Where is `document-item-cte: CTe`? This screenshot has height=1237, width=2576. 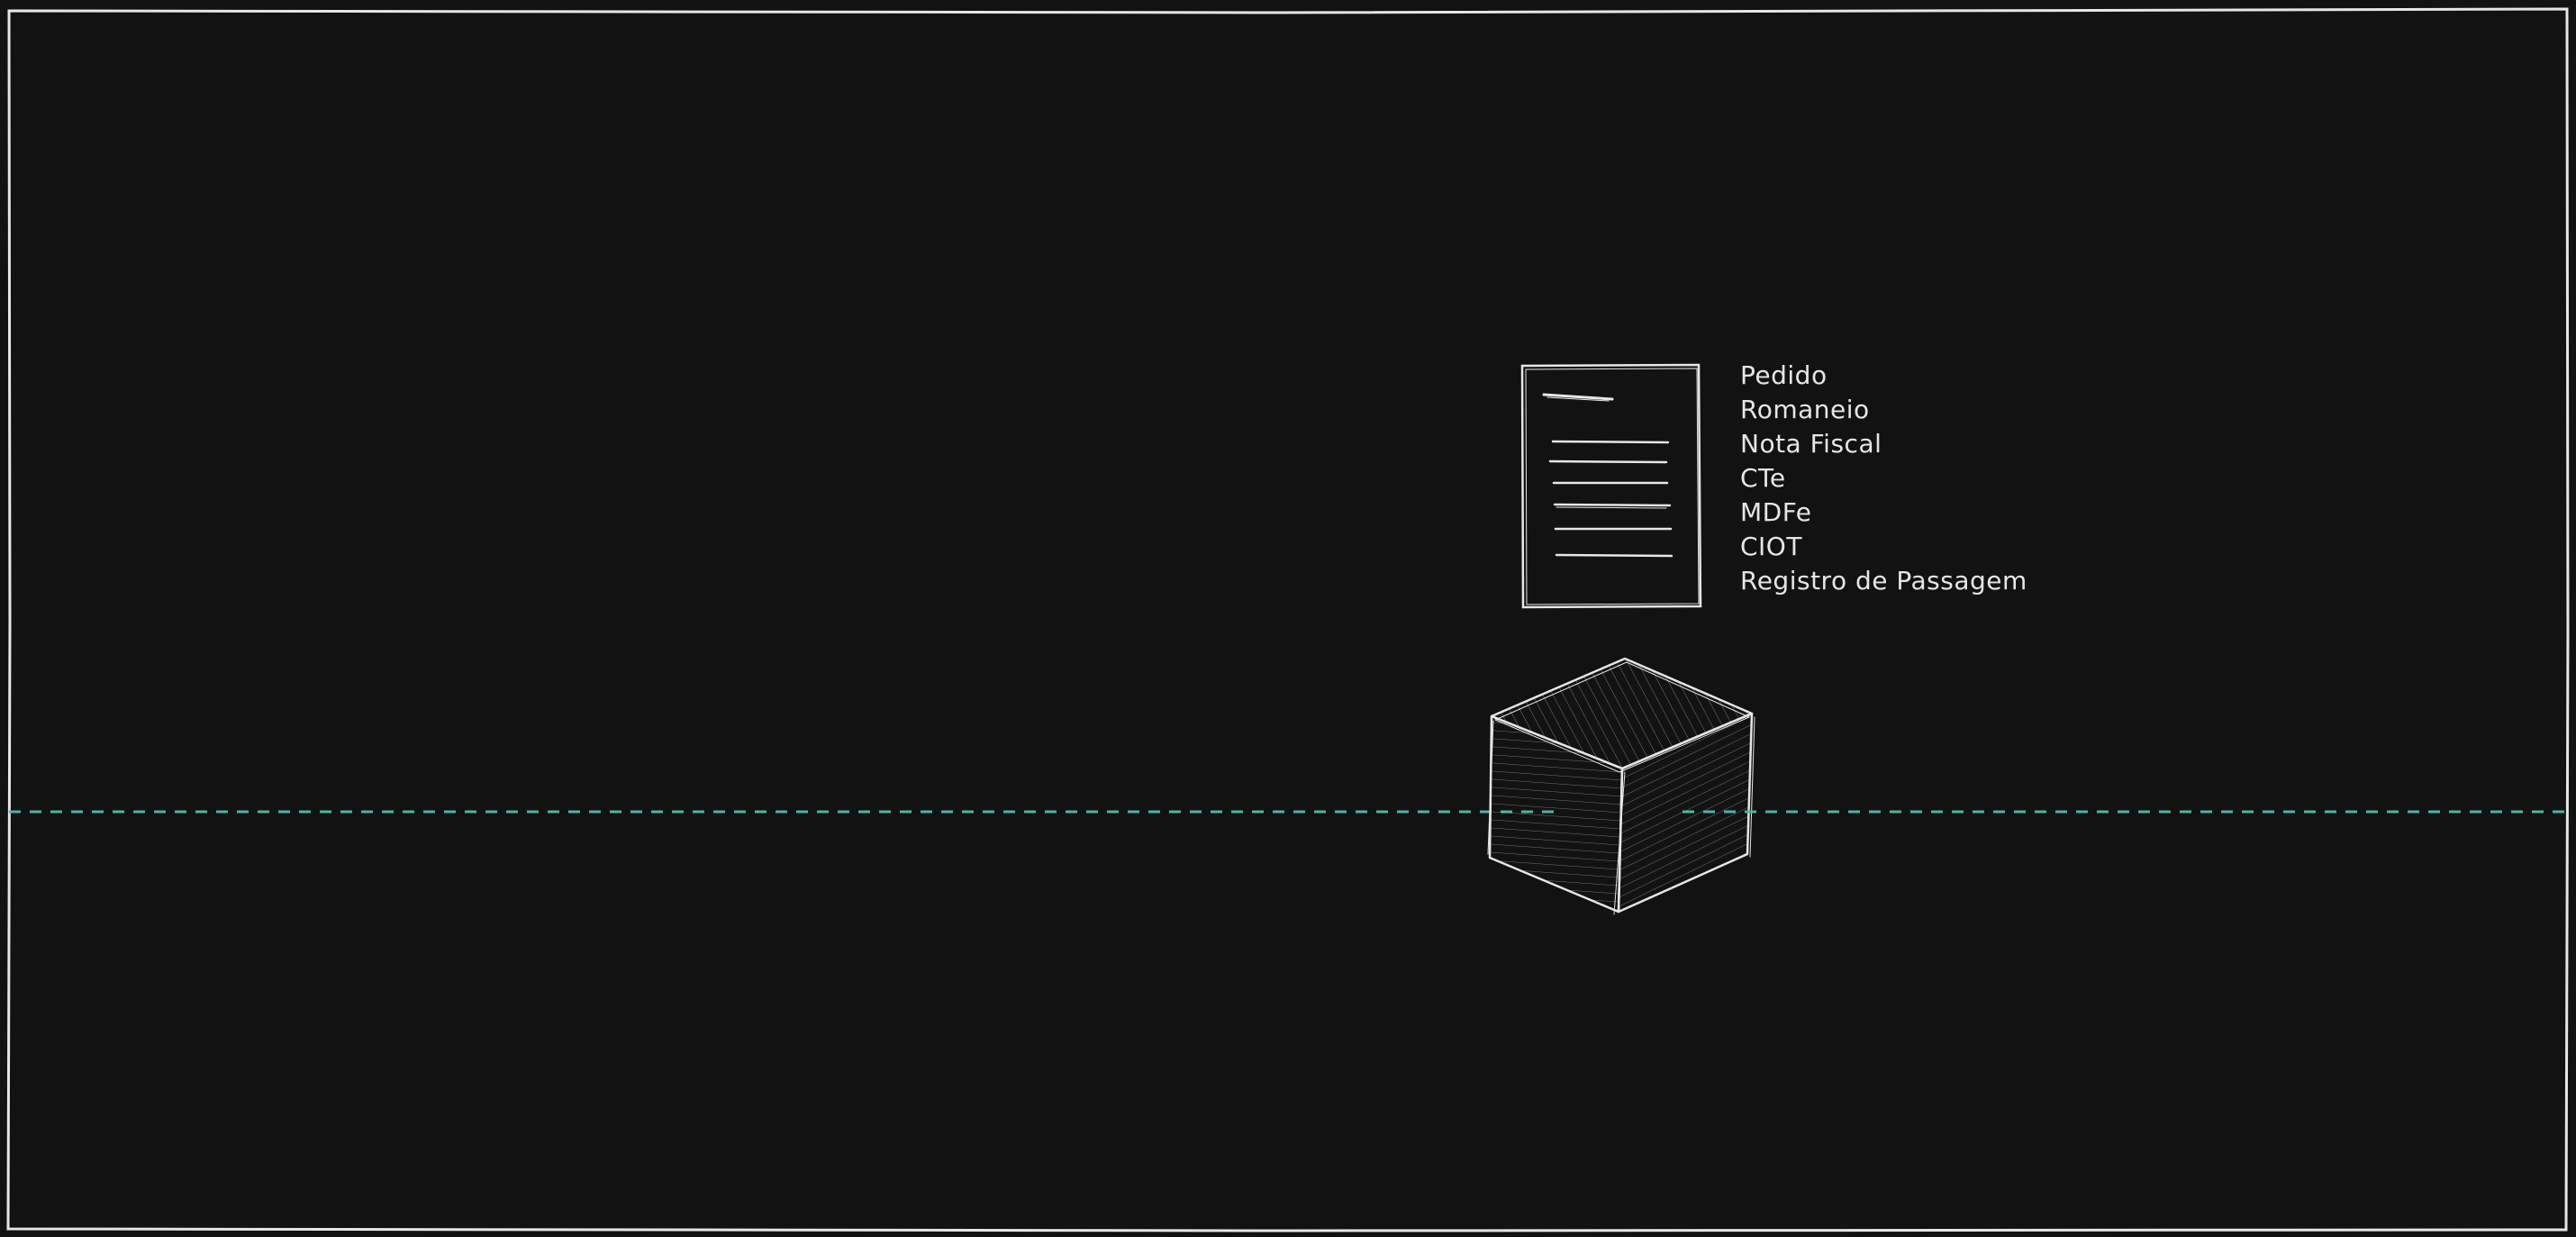 document-item-cte: CTe is located at coordinates (1763, 478).